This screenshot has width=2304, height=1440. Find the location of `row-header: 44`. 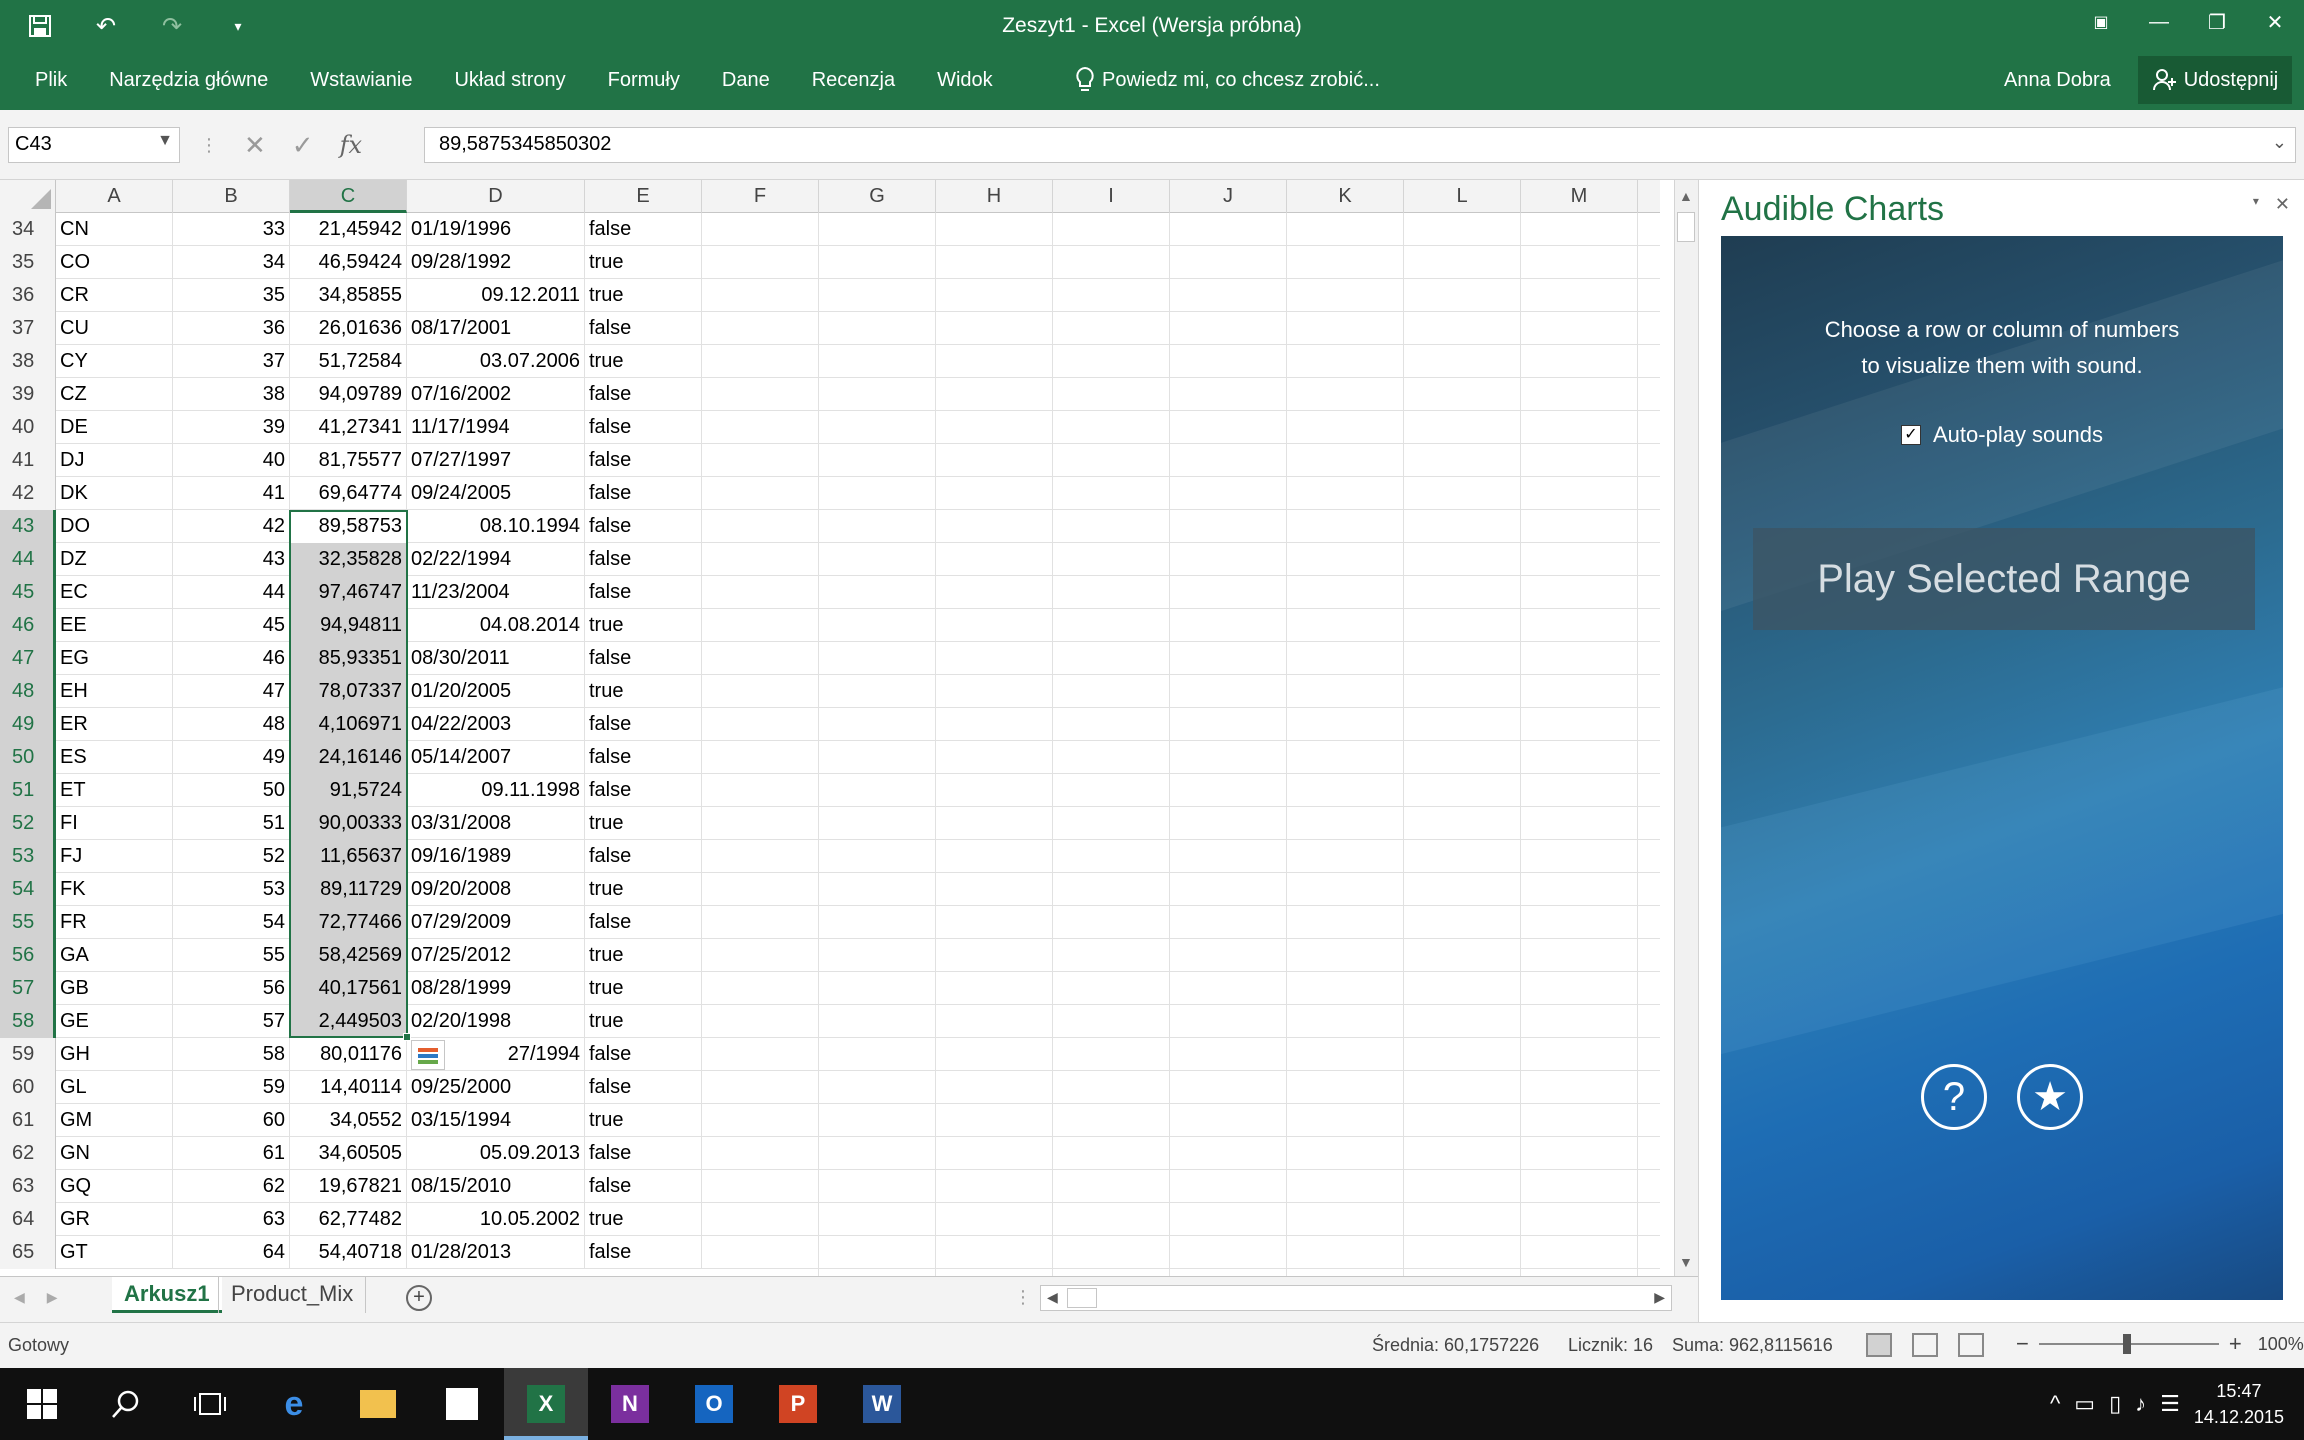

row-header: 44 is located at coordinates (28, 559).